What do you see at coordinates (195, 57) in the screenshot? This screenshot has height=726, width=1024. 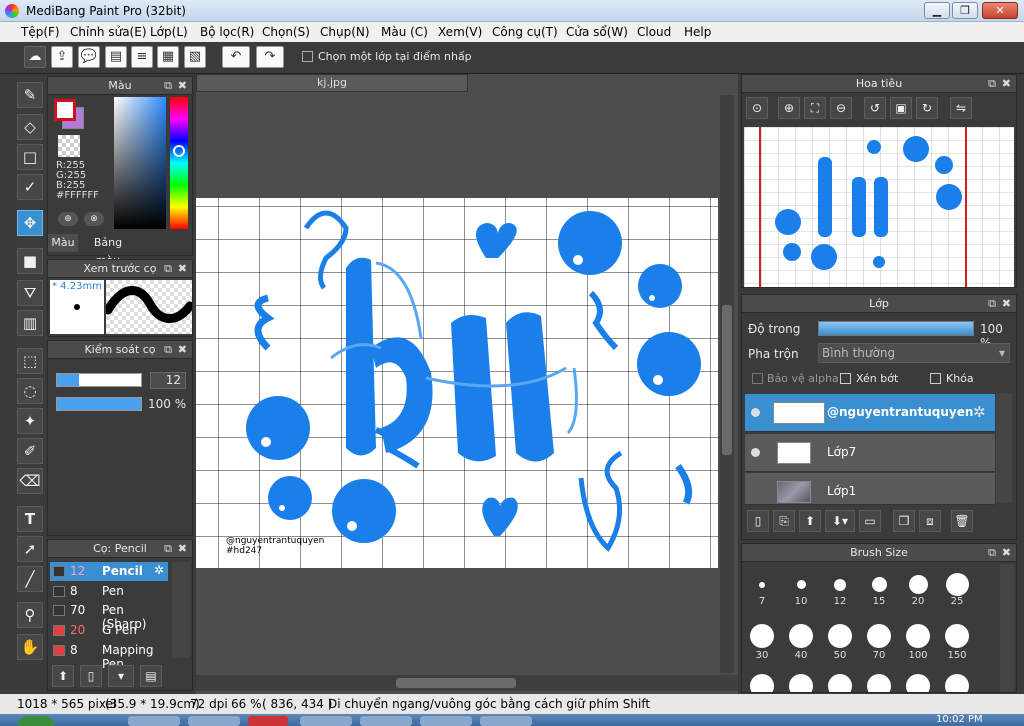 I see `grid-icon: ▧` at bounding box center [195, 57].